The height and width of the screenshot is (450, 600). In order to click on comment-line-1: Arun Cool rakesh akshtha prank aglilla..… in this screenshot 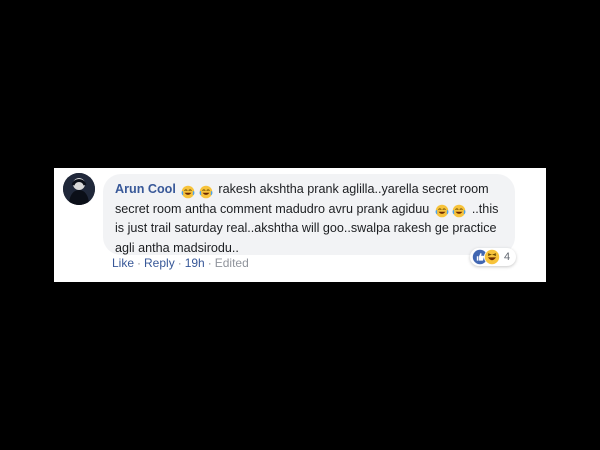, I will do `click(309, 190)`.